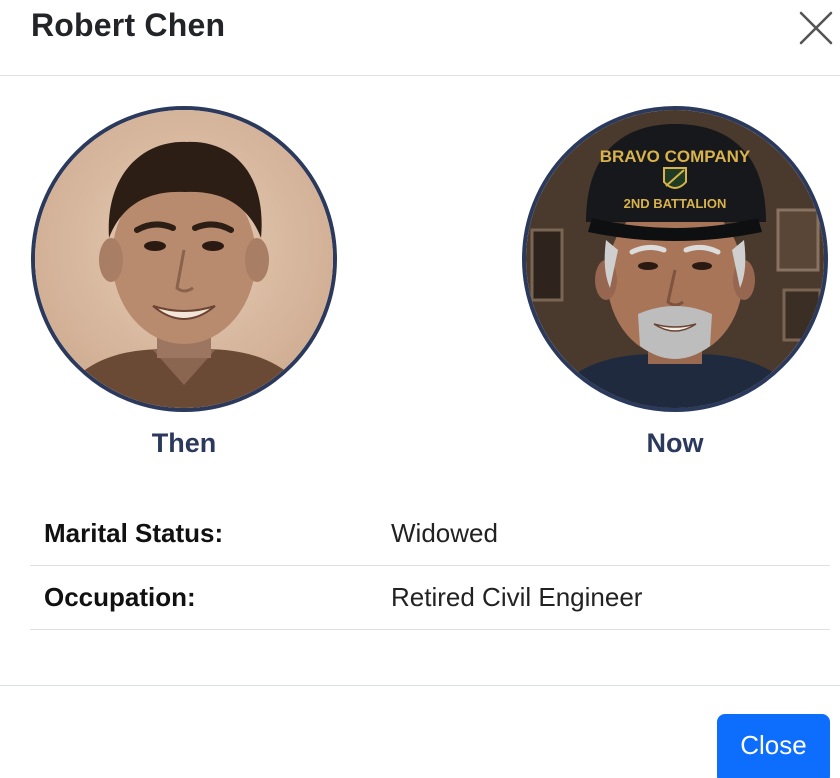  I want to click on shield-emblem-icon, so click(675, 178).